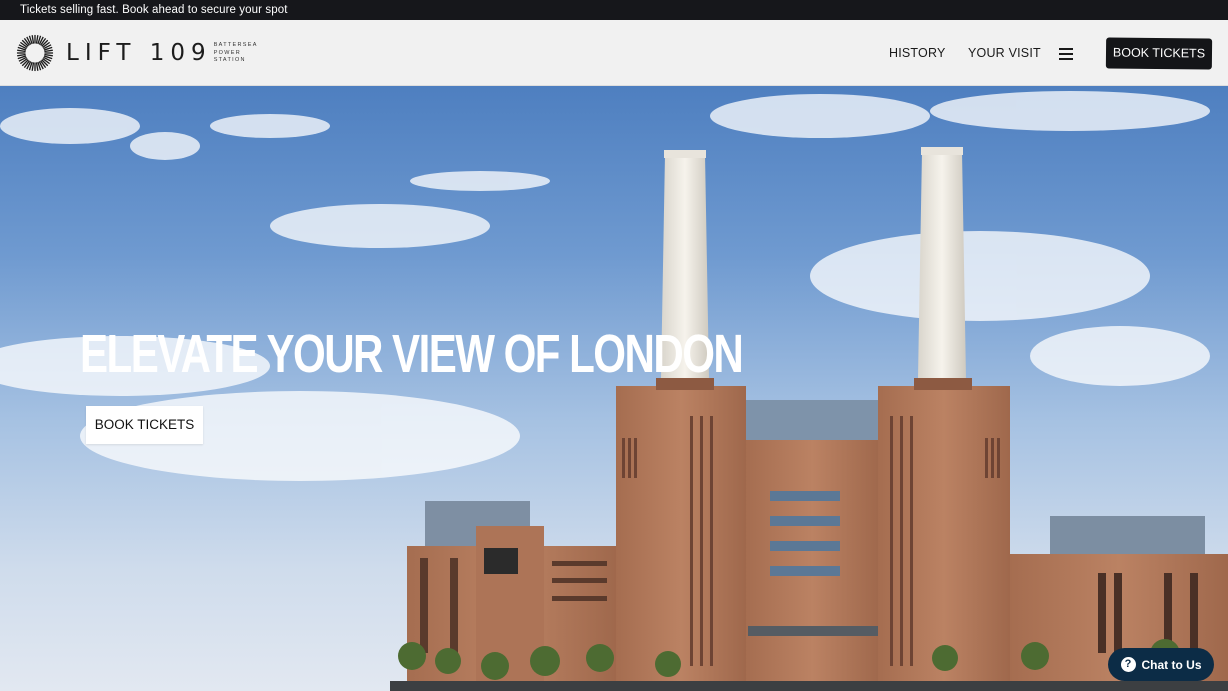 The height and width of the screenshot is (691, 1228). What do you see at coordinates (917, 53) in the screenshot?
I see `nav-history-link: HISTORY` at bounding box center [917, 53].